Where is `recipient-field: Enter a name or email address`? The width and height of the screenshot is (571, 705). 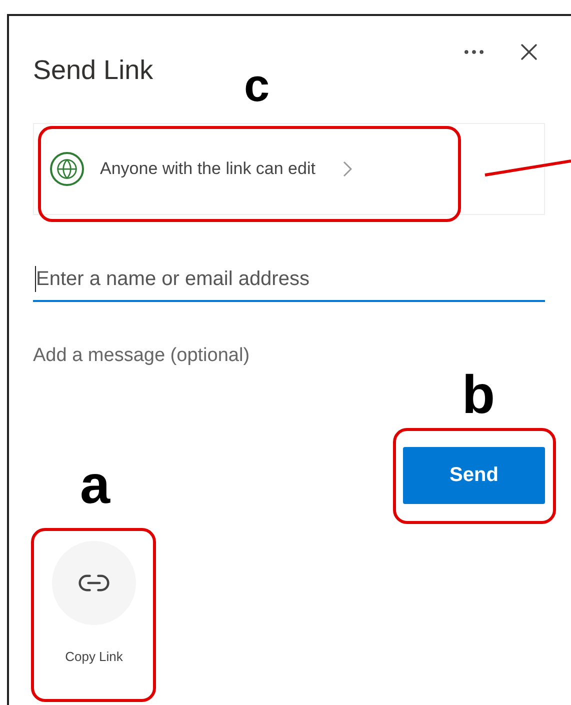 recipient-field: Enter a name or email address is located at coordinates (289, 280).